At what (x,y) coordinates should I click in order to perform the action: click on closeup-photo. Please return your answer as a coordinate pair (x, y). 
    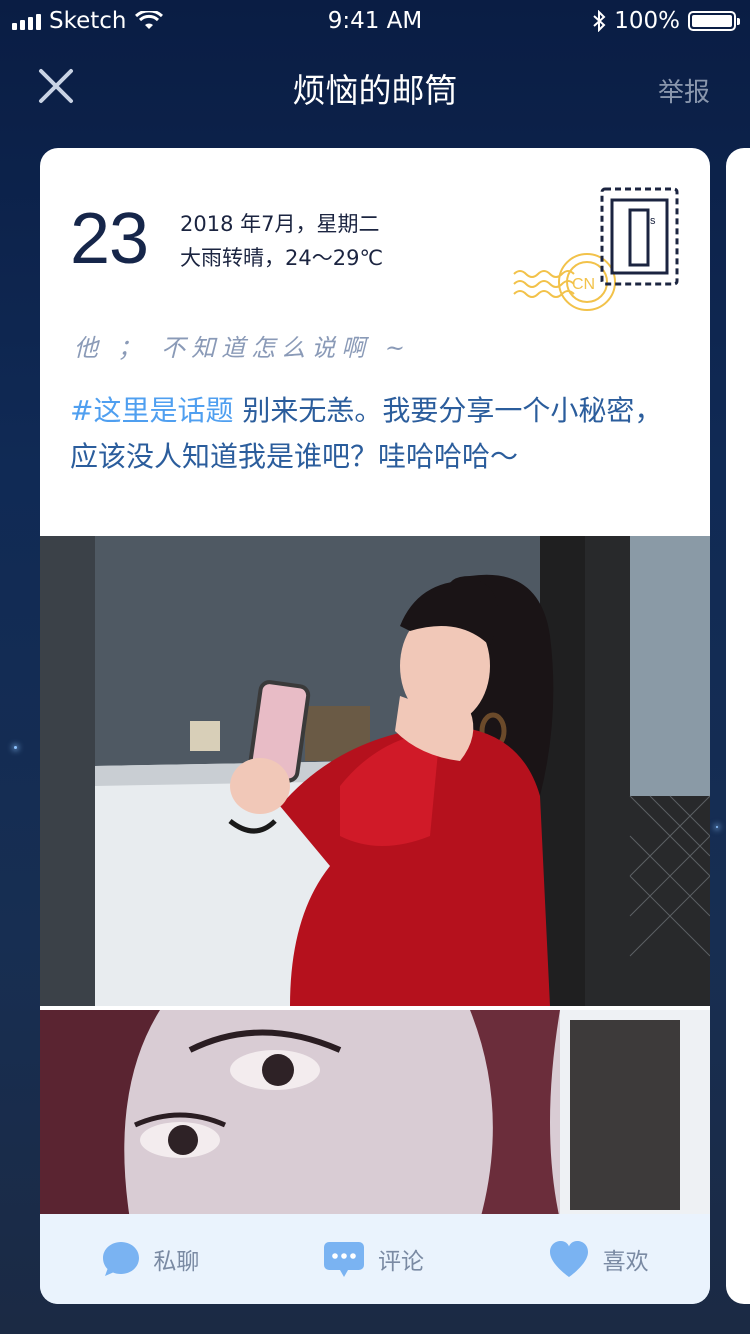
    Looking at the image, I should click on (375, 1115).